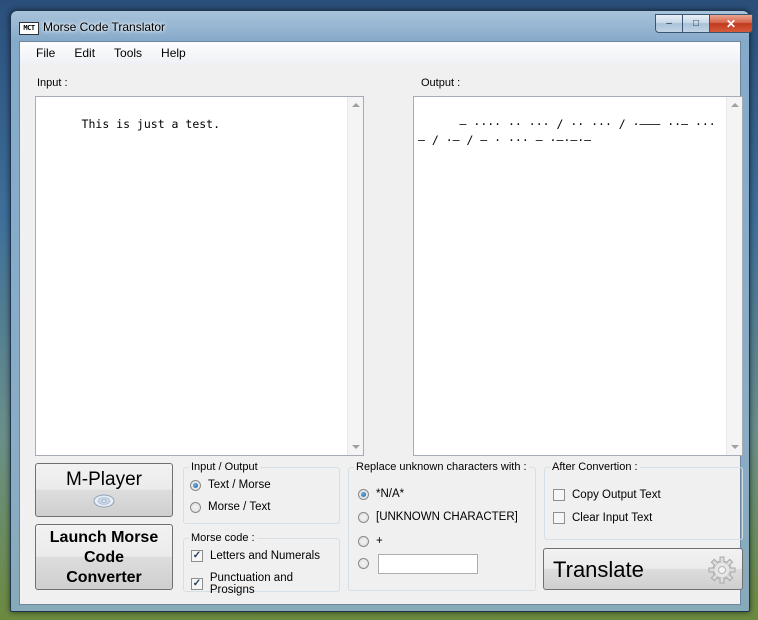  I want to click on window-title: Morse Code Translator, so click(104, 27).